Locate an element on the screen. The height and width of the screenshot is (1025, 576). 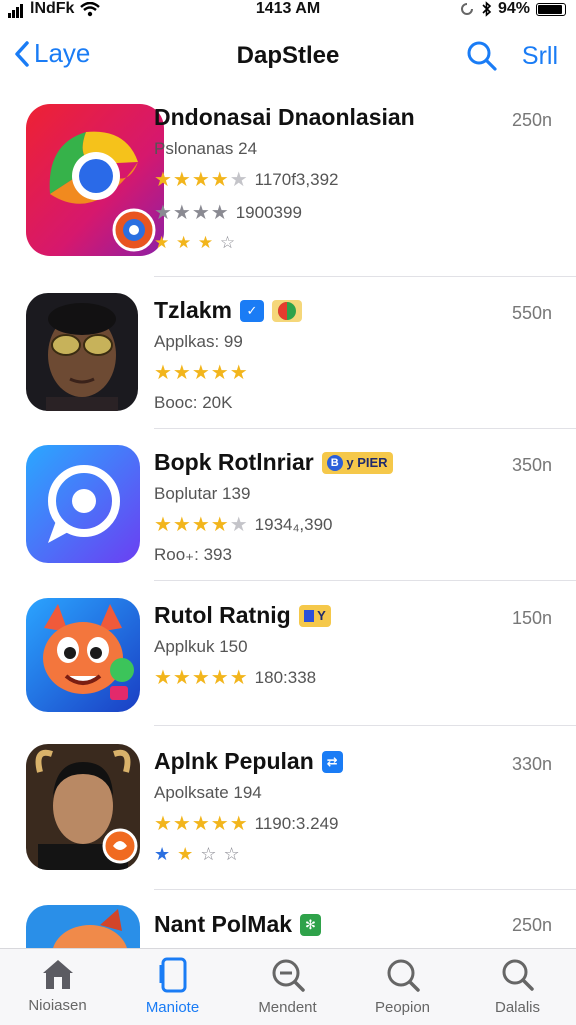
navigation-bar: Laye DapStlee Srll is located at coordinates (288, 58).